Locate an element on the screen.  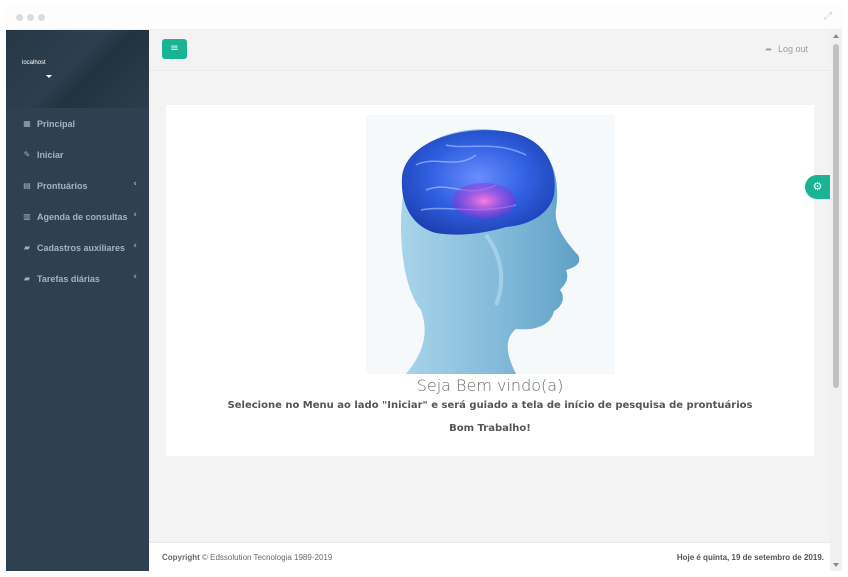
caret-down-icon is located at coordinates (49, 76).